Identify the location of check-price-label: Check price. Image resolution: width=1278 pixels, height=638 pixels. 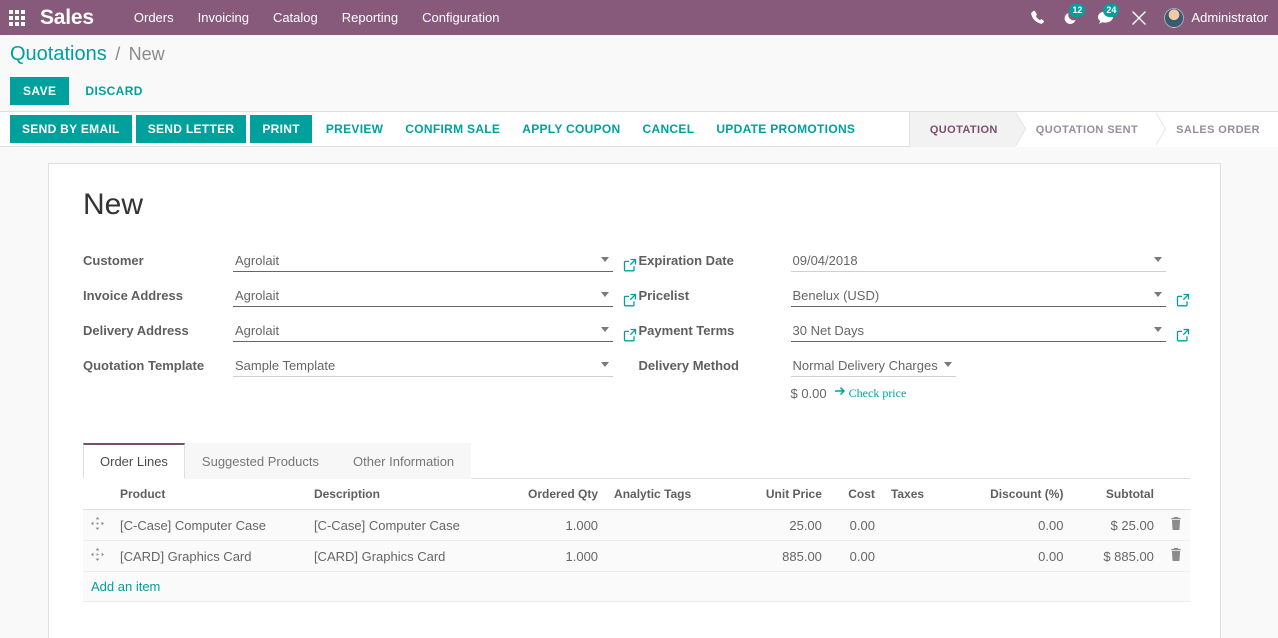
(877, 393).